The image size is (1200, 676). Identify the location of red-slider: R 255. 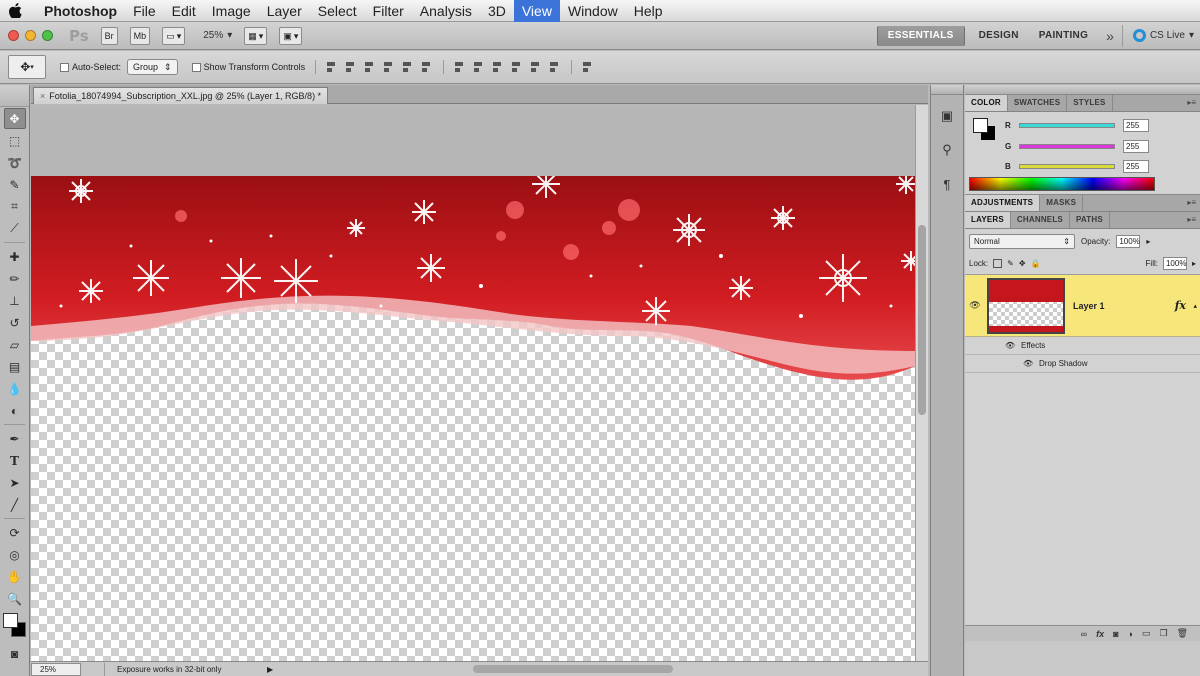
(1100, 125).